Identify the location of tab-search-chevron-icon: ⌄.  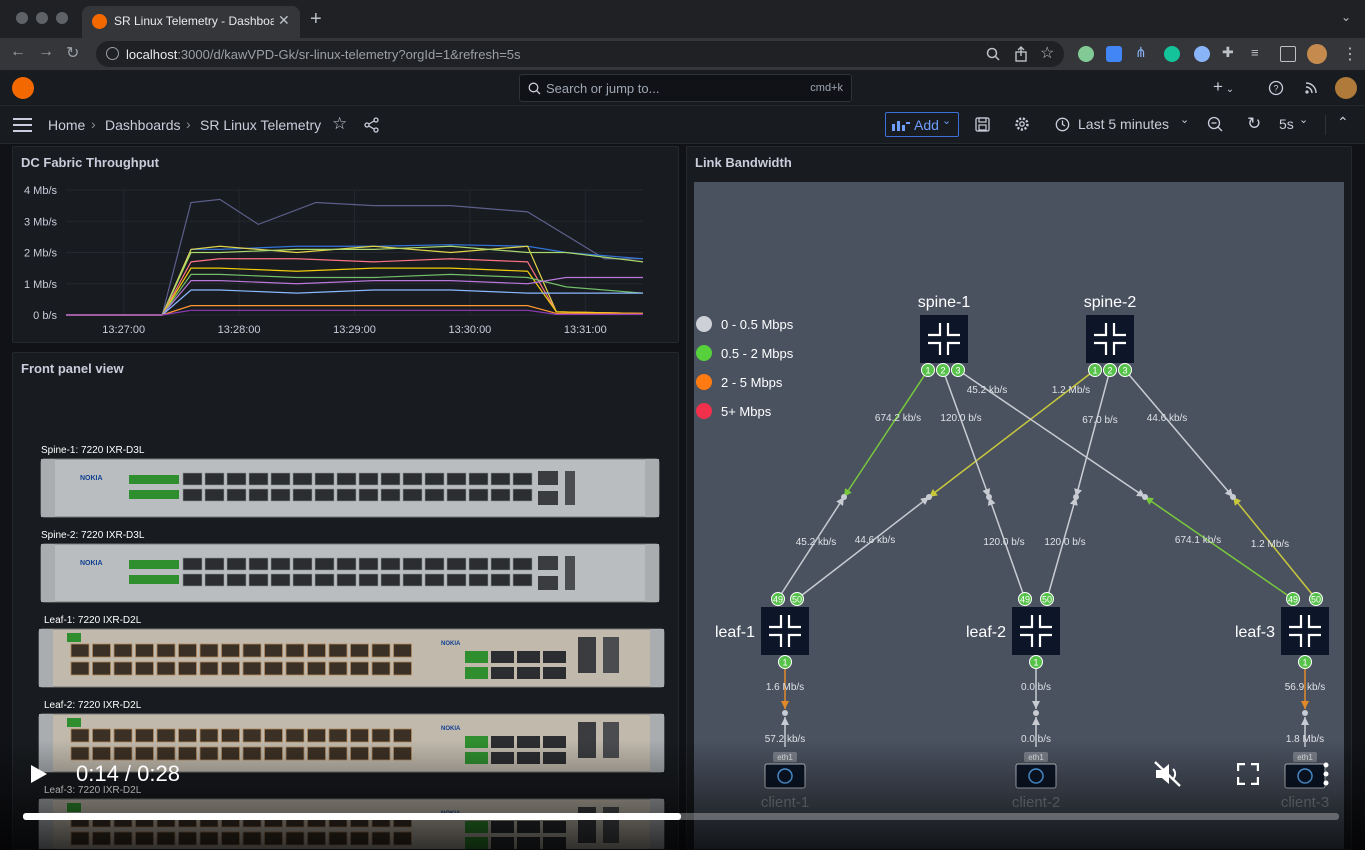
(1346, 17).